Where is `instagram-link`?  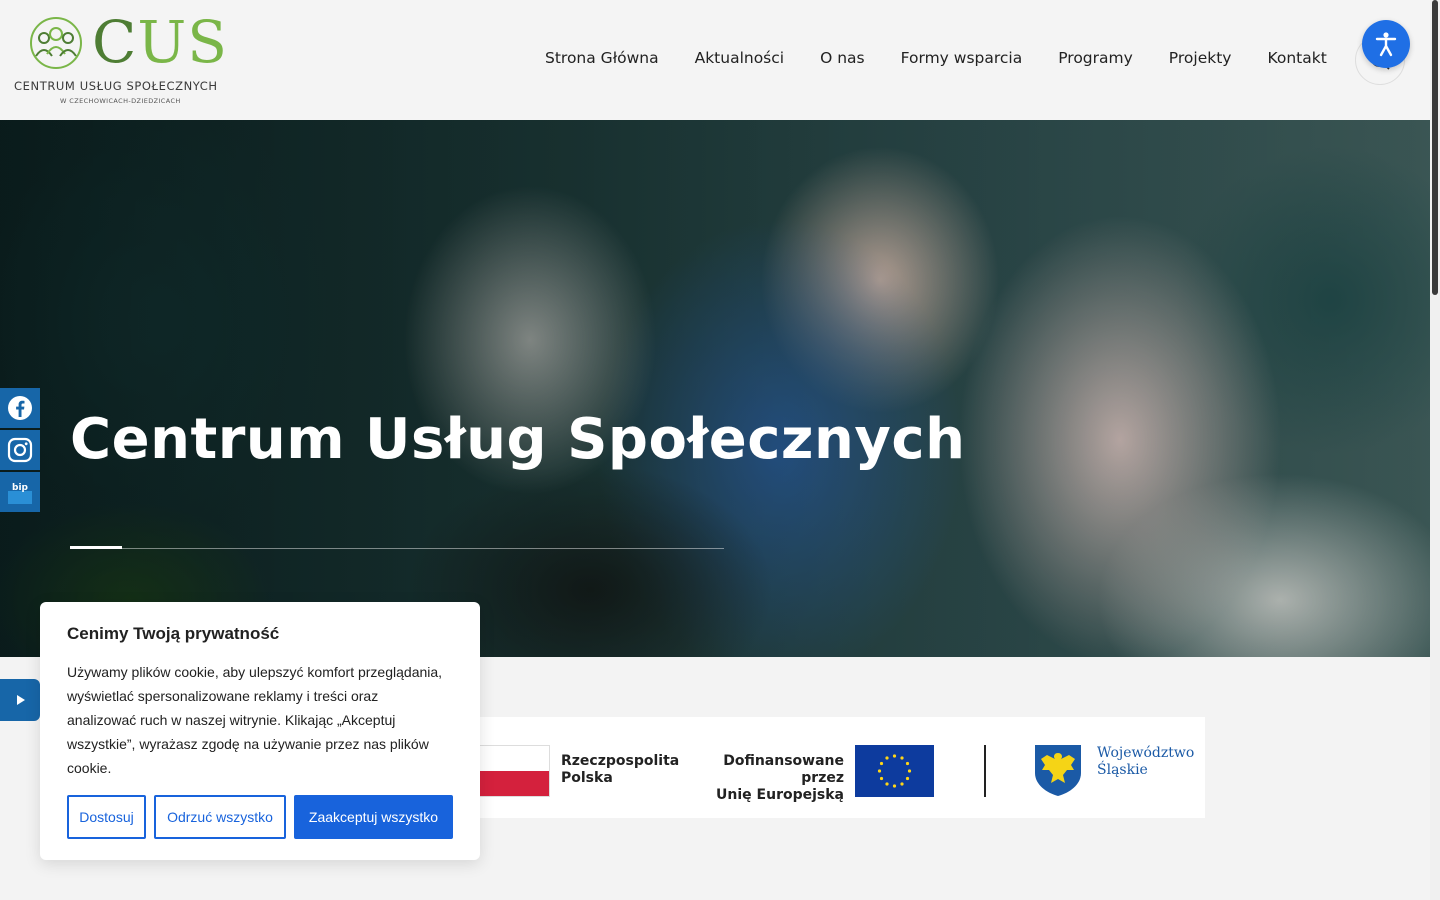 instagram-link is located at coordinates (20, 450).